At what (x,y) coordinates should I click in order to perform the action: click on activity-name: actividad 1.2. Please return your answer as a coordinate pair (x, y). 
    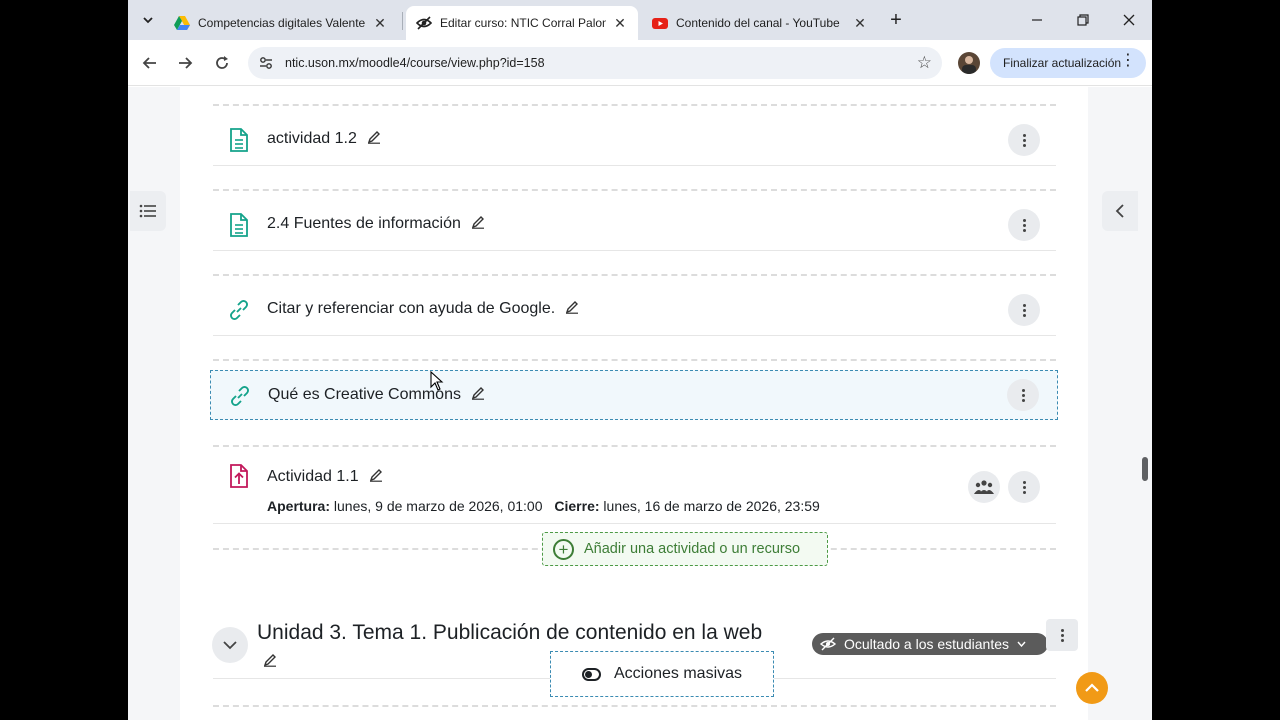
    Looking at the image, I should click on (312, 138).